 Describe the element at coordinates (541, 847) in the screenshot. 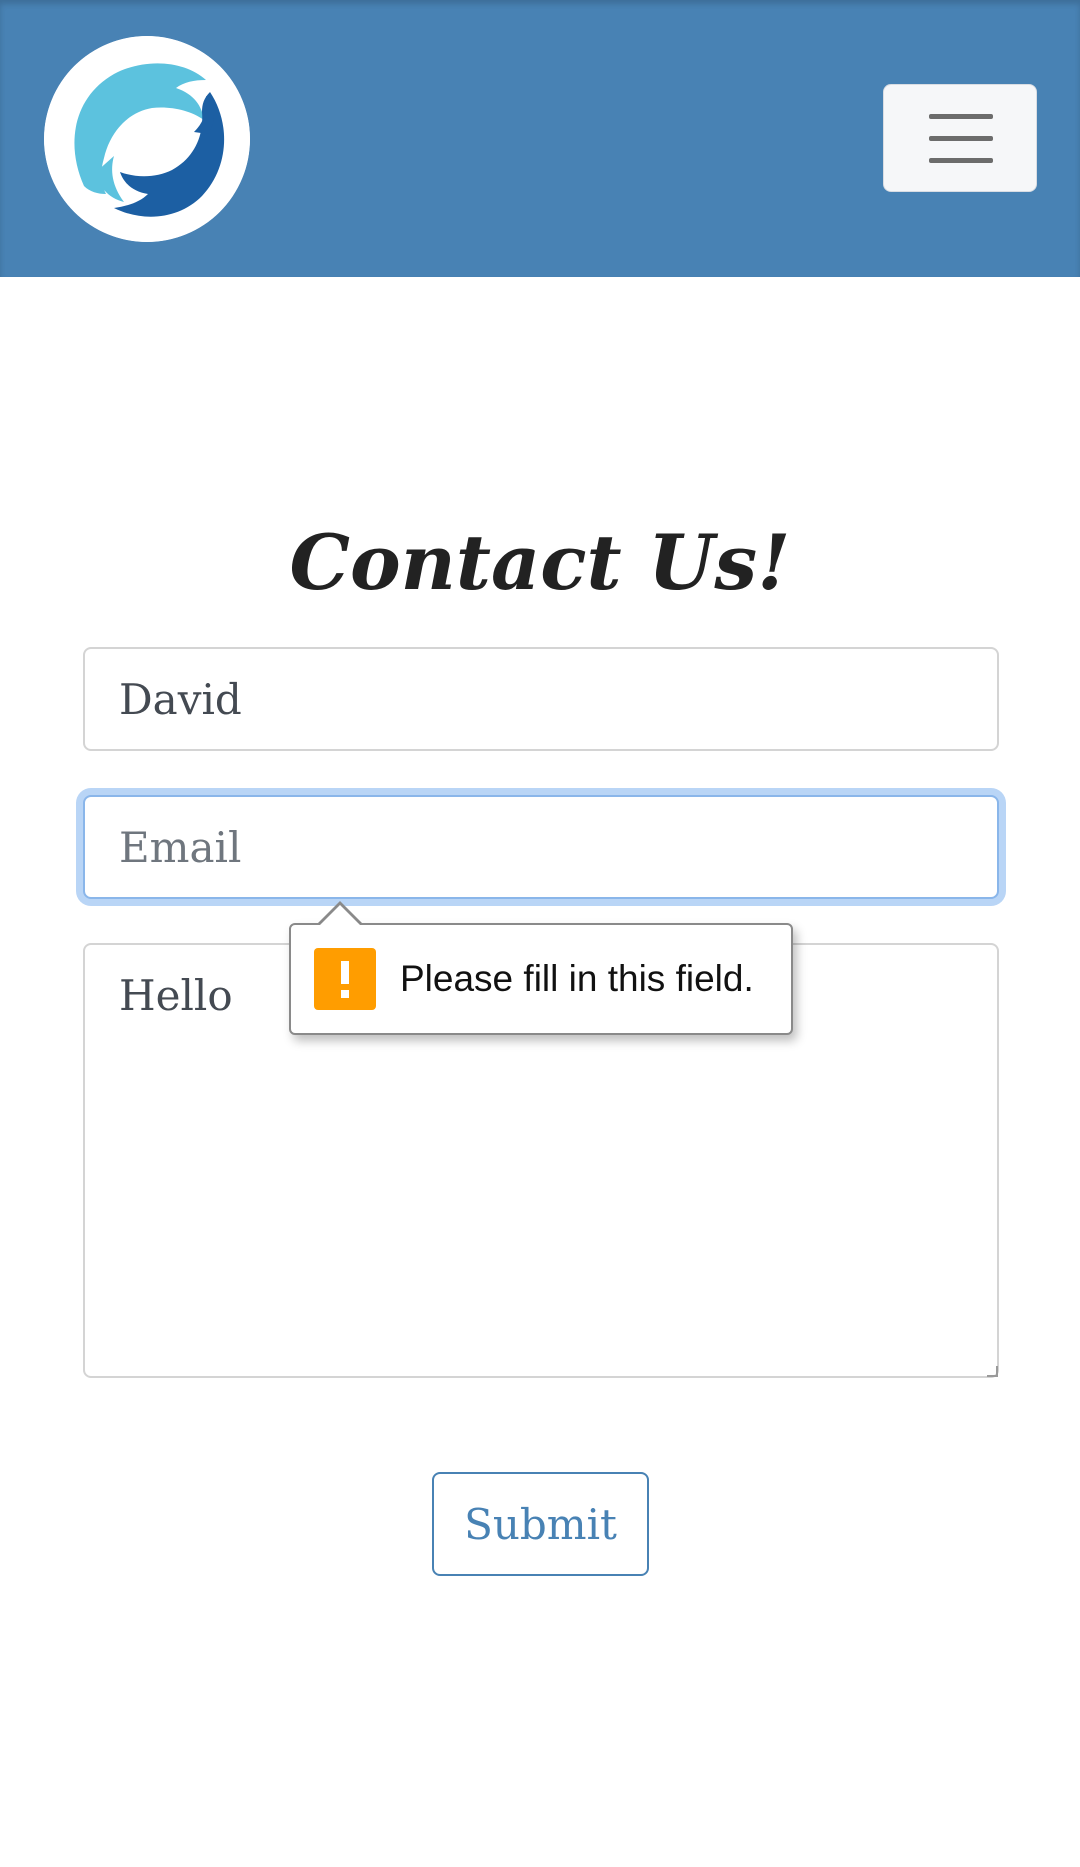

I see `email-field` at that location.